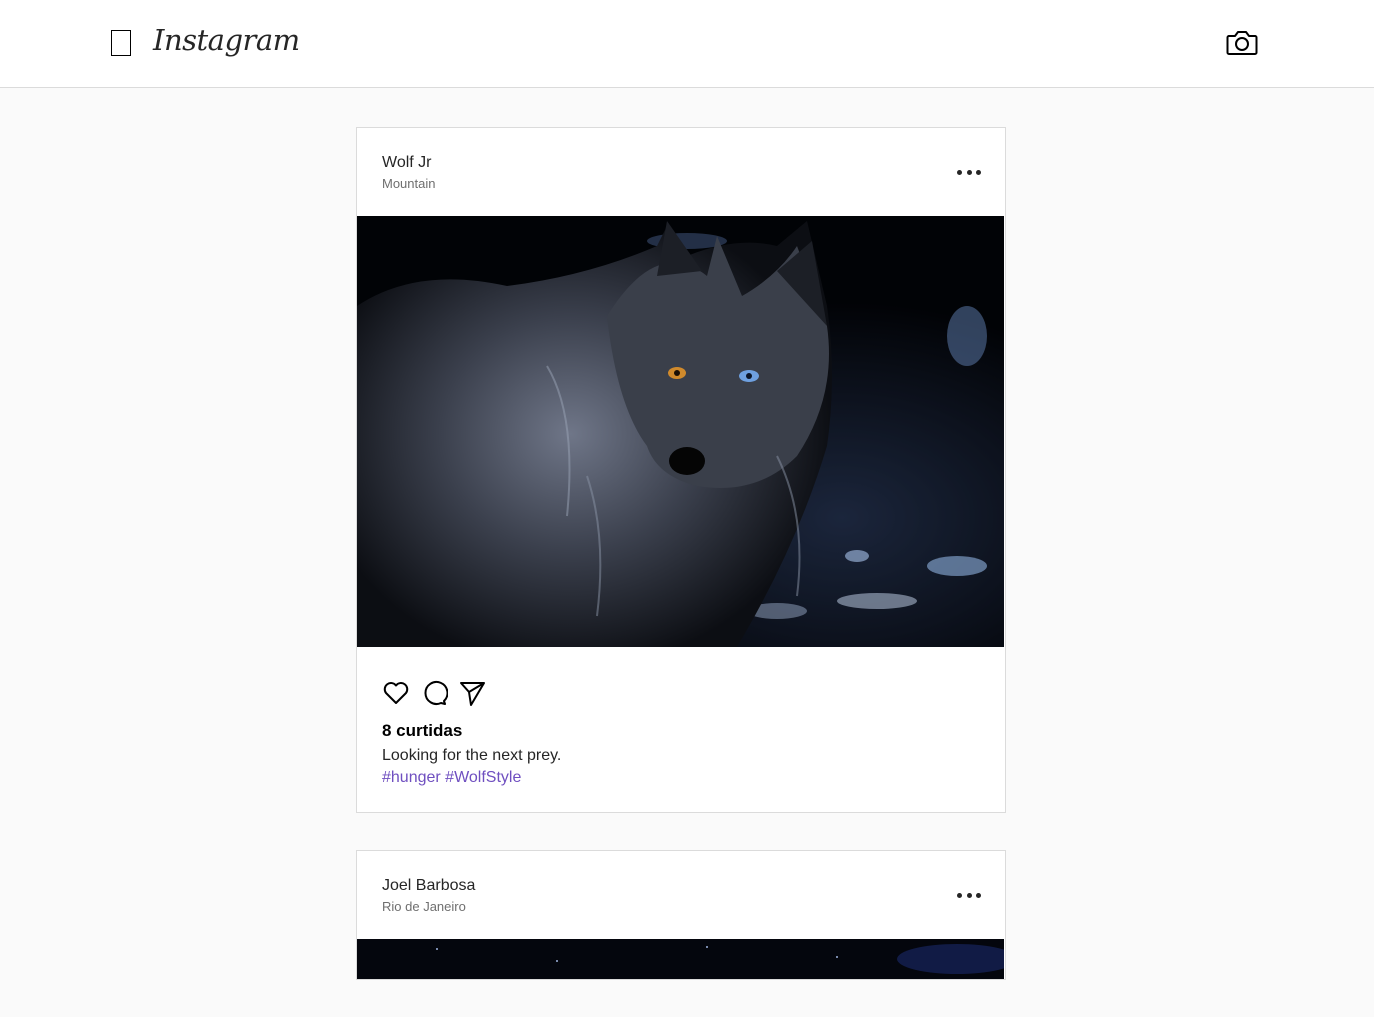  I want to click on hashtag-link: #hunger, so click(411, 777).